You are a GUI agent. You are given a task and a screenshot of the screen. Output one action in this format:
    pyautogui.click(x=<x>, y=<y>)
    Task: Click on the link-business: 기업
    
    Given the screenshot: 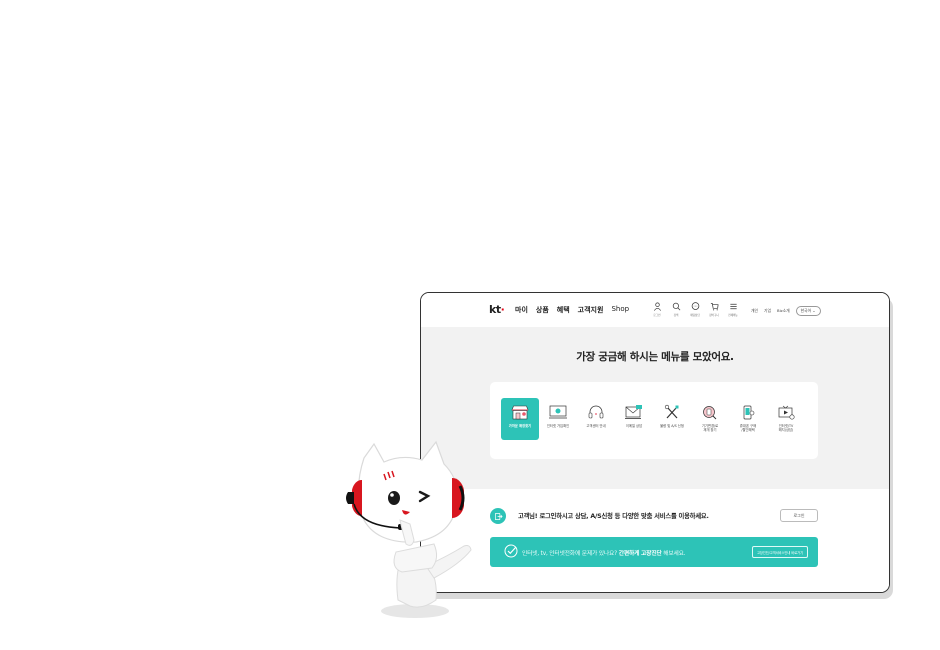 What is the action you would take?
    pyautogui.click(x=767, y=311)
    